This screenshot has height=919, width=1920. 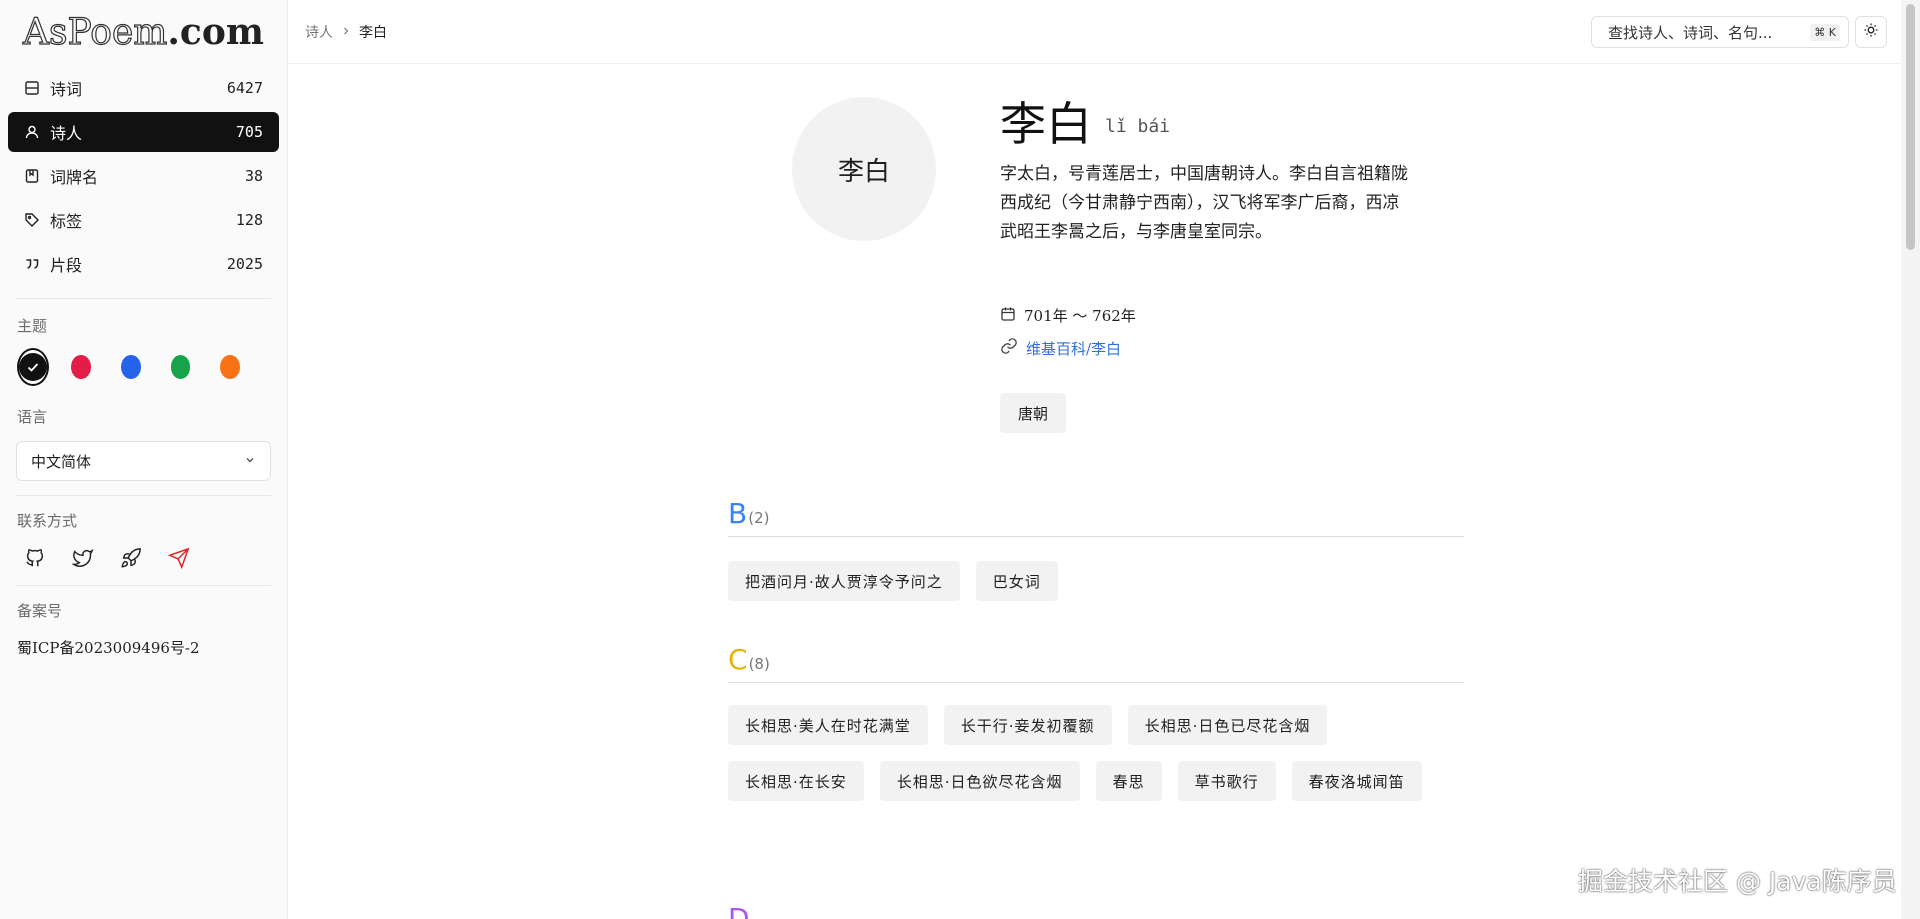 I want to click on sidebar-item-label: 诗词, so click(x=66, y=89).